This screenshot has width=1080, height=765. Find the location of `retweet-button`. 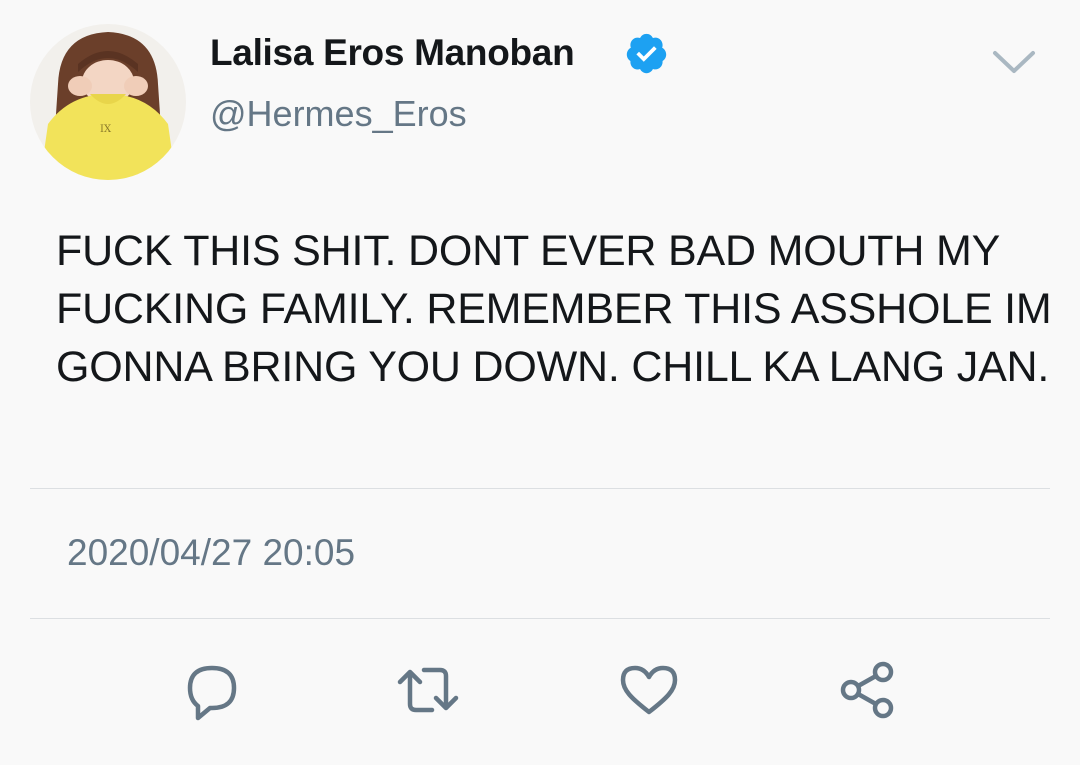

retweet-button is located at coordinates (428, 690).